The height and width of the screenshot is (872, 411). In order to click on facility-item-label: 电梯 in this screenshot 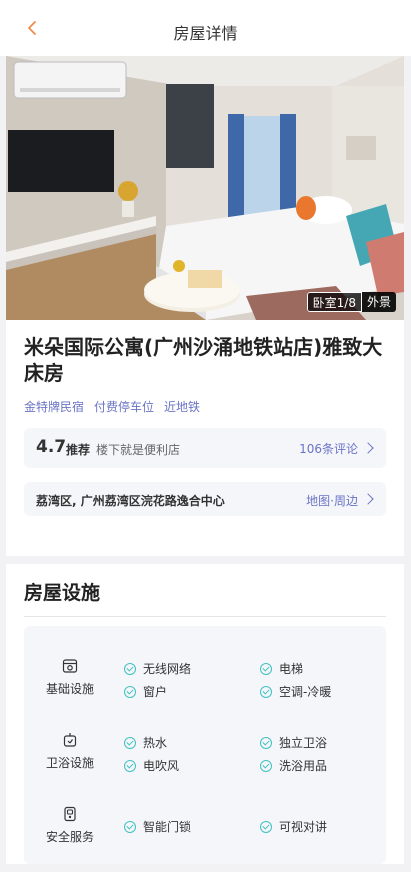, I will do `click(291, 669)`.